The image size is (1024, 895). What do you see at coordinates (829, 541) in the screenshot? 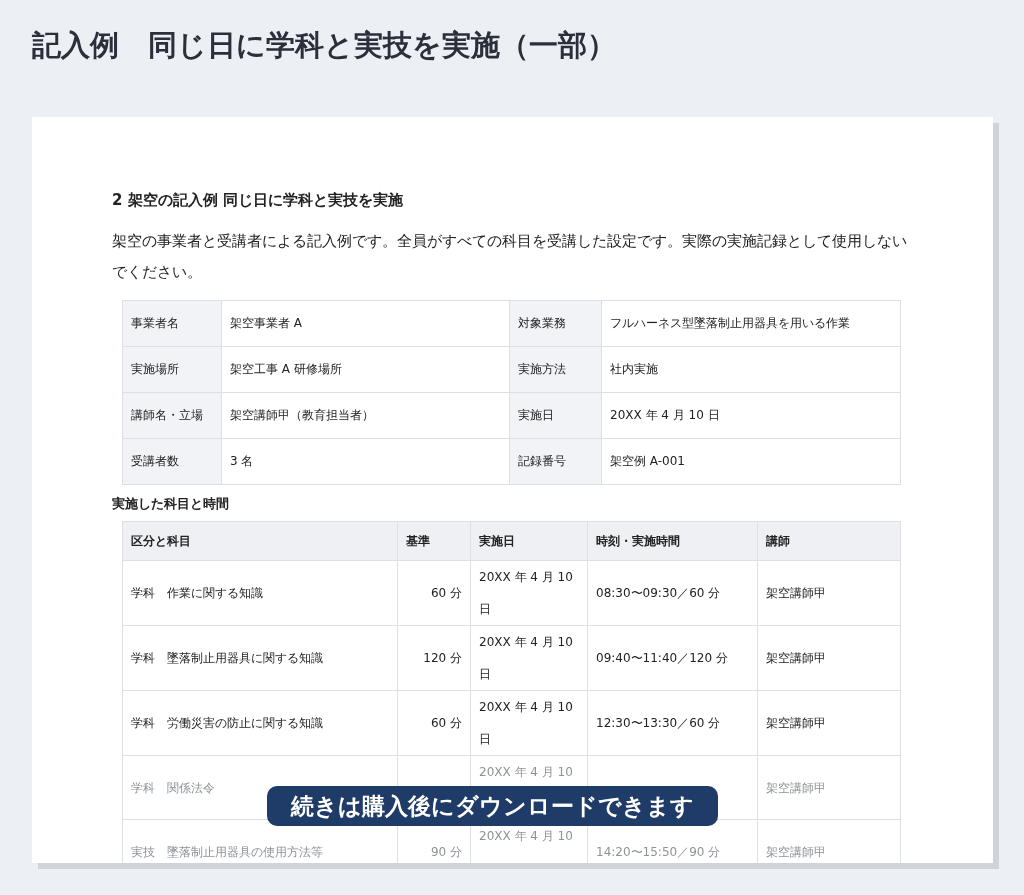
I see `column-header: 講師` at bounding box center [829, 541].